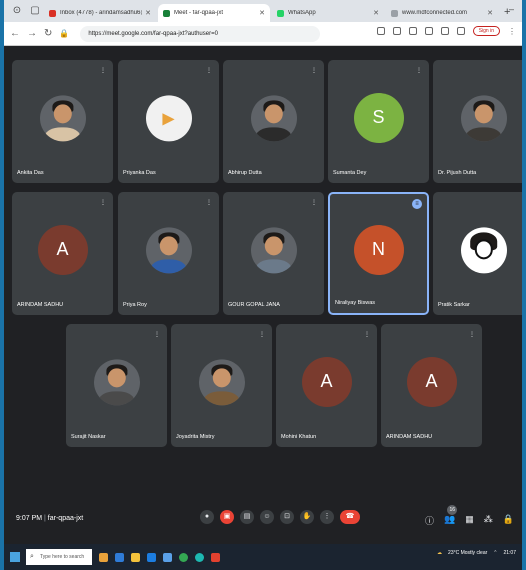  I want to click on side-controls: ⓘ 👥 16 ▦ ⁂ 🔒, so click(469, 516).